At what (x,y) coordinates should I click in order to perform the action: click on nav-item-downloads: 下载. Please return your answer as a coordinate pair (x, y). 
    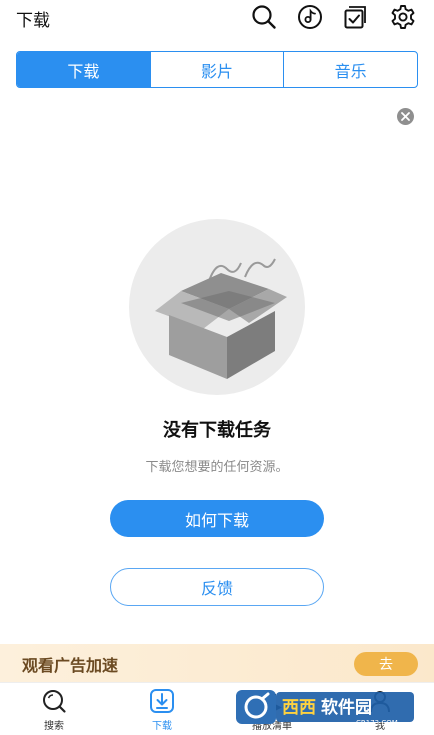
    Looking at the image, I should click on (162, 710).